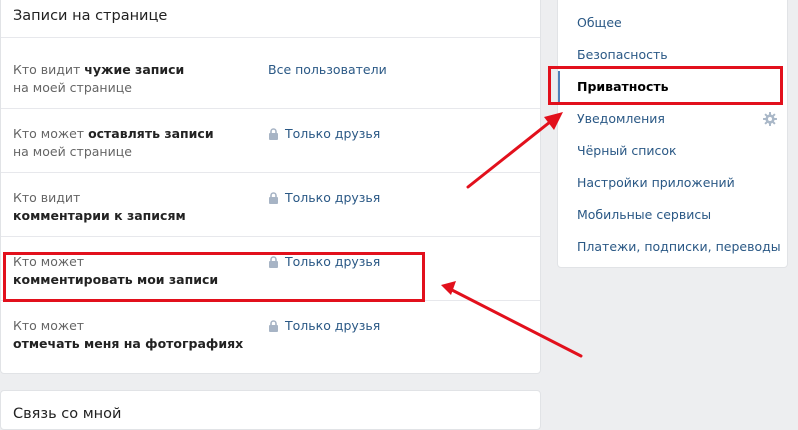 The width and height of the screenshot is (798, 430). What do you see at coordinates (511, 152) in the screenshot?
I see `arrow-line-to-privacy` at bounding box center [511, 152].